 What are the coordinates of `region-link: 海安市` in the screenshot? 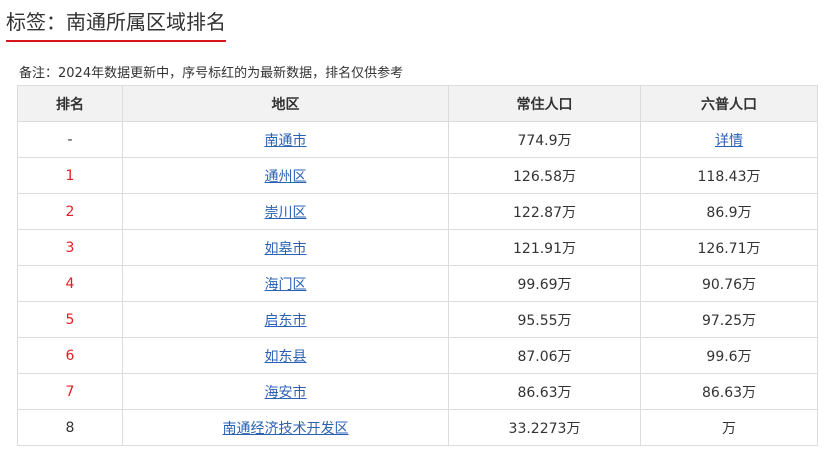 It's located at (286, 393).